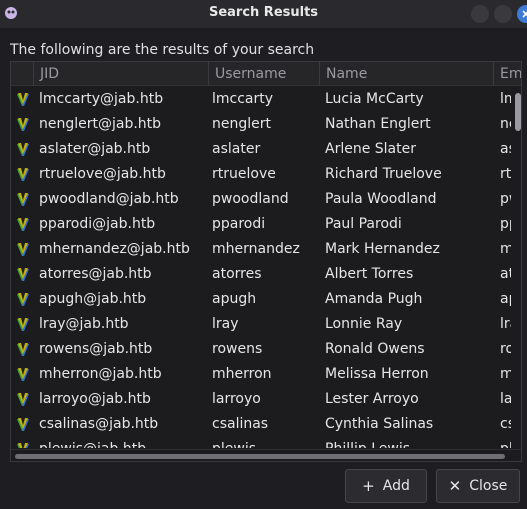 The image size is (527, 509). Describe the element at coordinates (22, 74) in the screenshot. I see `header-icon-column` at that location.